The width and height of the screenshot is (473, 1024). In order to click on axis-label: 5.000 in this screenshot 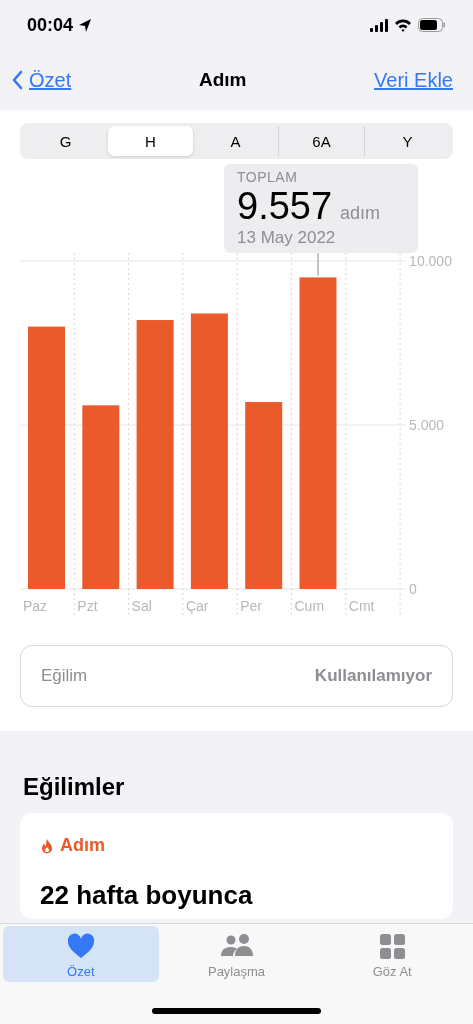, I will do `click(427, 425)`.